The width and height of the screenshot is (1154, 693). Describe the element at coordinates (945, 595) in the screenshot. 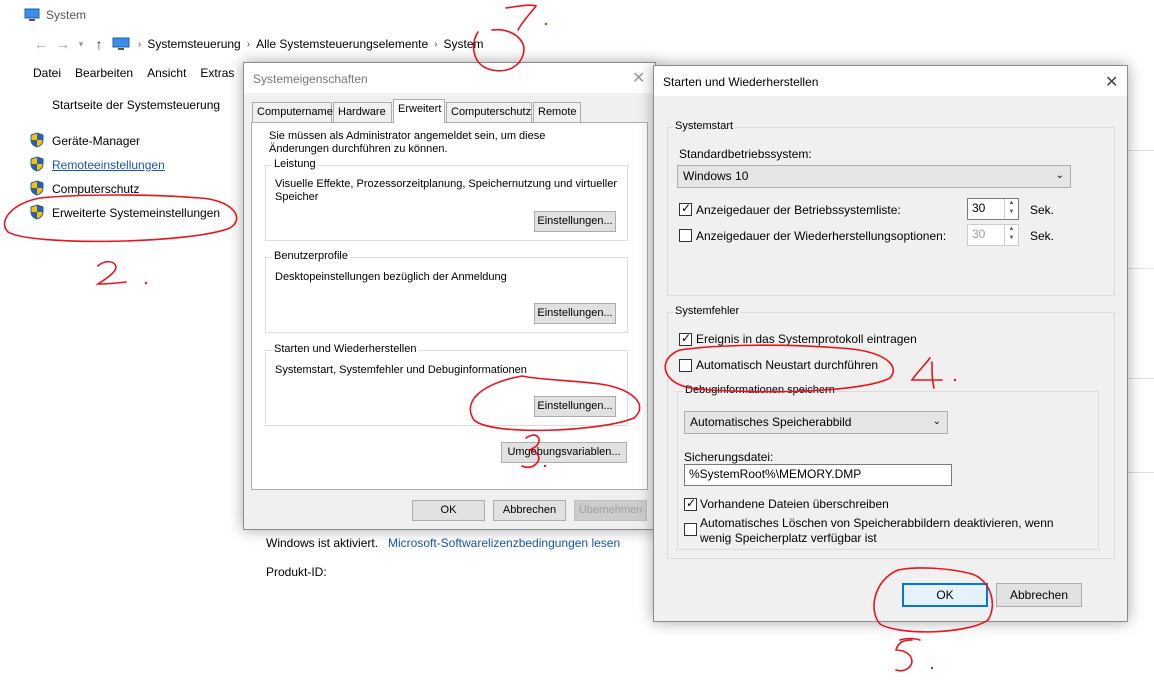

I see `startrecovery-ok-button: OK` at that location.